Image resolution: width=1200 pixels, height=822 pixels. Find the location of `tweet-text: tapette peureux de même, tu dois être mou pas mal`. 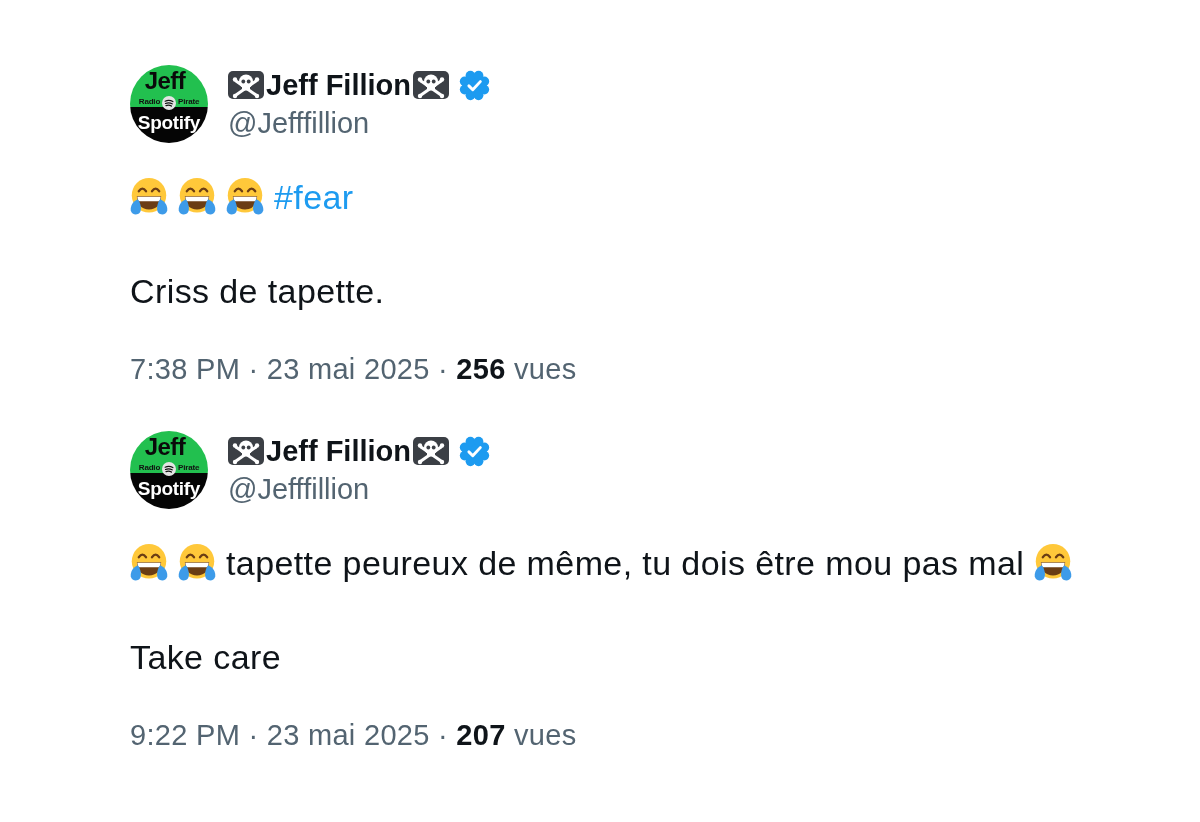

tweet-text: tapette peureux de même, tu dois être mou pas mal is located at coordinates (625, 563).